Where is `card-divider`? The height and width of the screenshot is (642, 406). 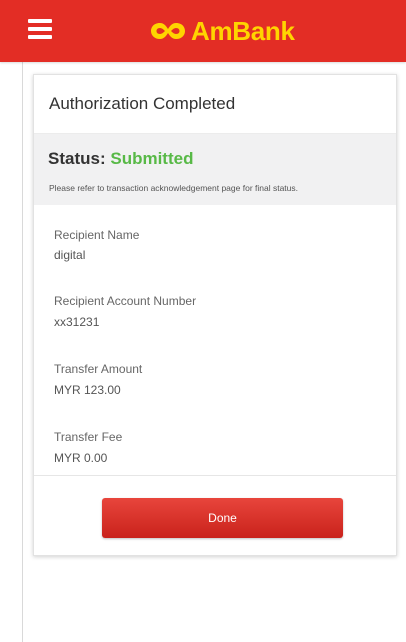 card-divider is located at coordinates (215, 475).